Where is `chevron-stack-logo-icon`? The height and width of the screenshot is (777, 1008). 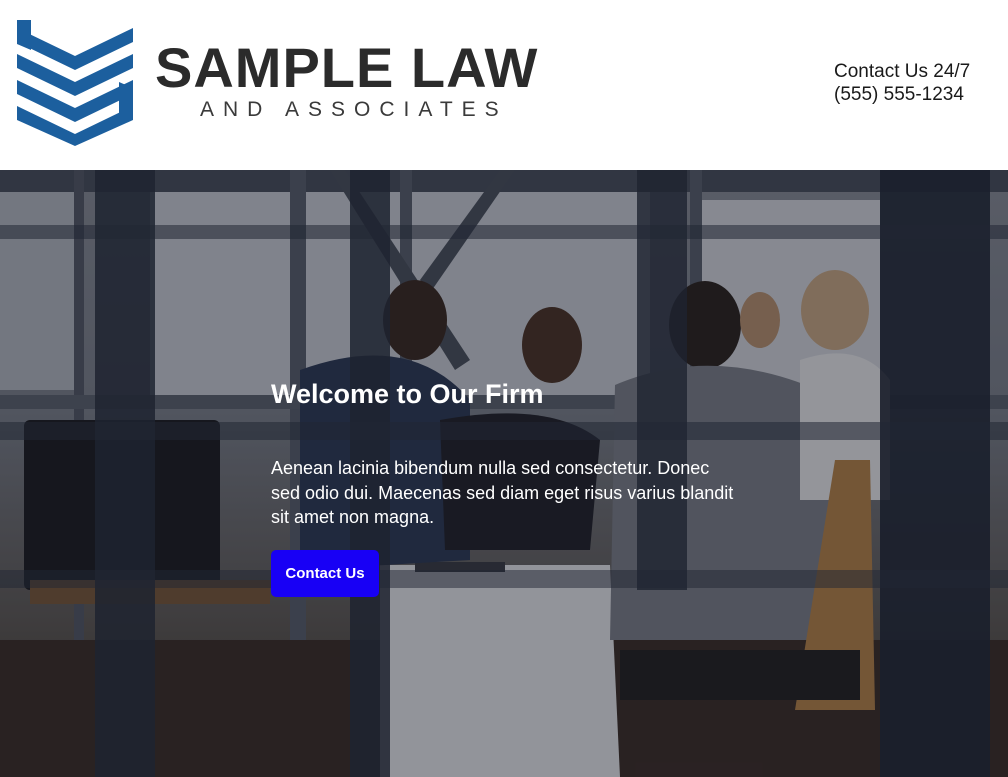 chevron-stack-logo-icon is located at coordinates (75, 83).